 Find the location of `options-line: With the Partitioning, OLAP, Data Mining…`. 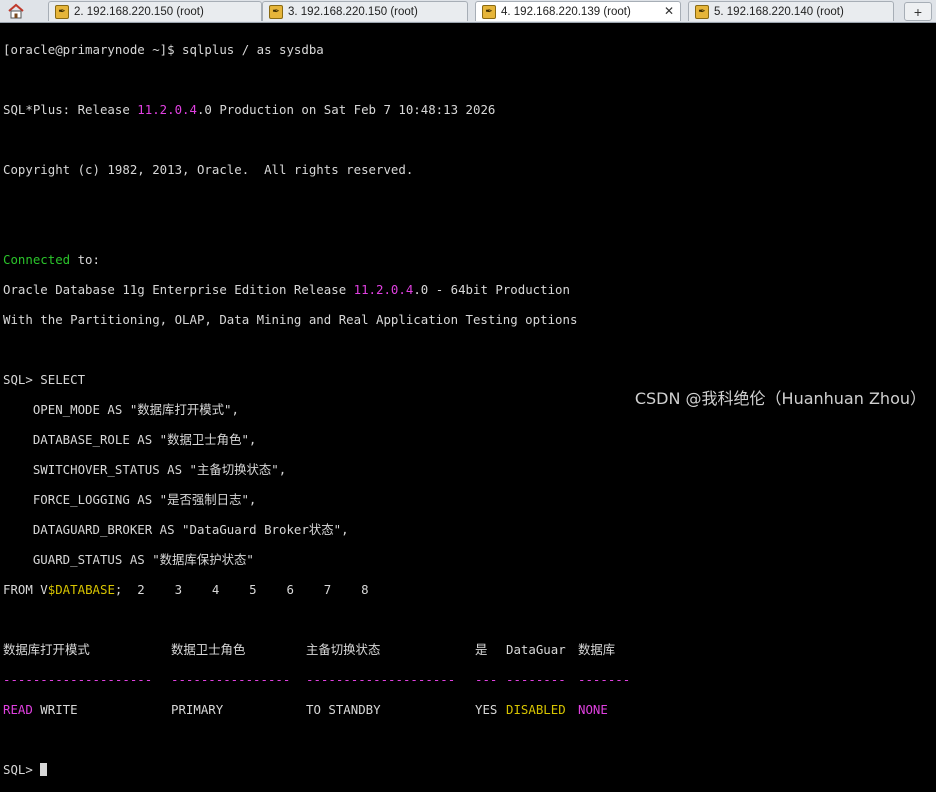

options-line: With the Partitioning, OLAP, Data Mining… is located at coordinates (290, 319).